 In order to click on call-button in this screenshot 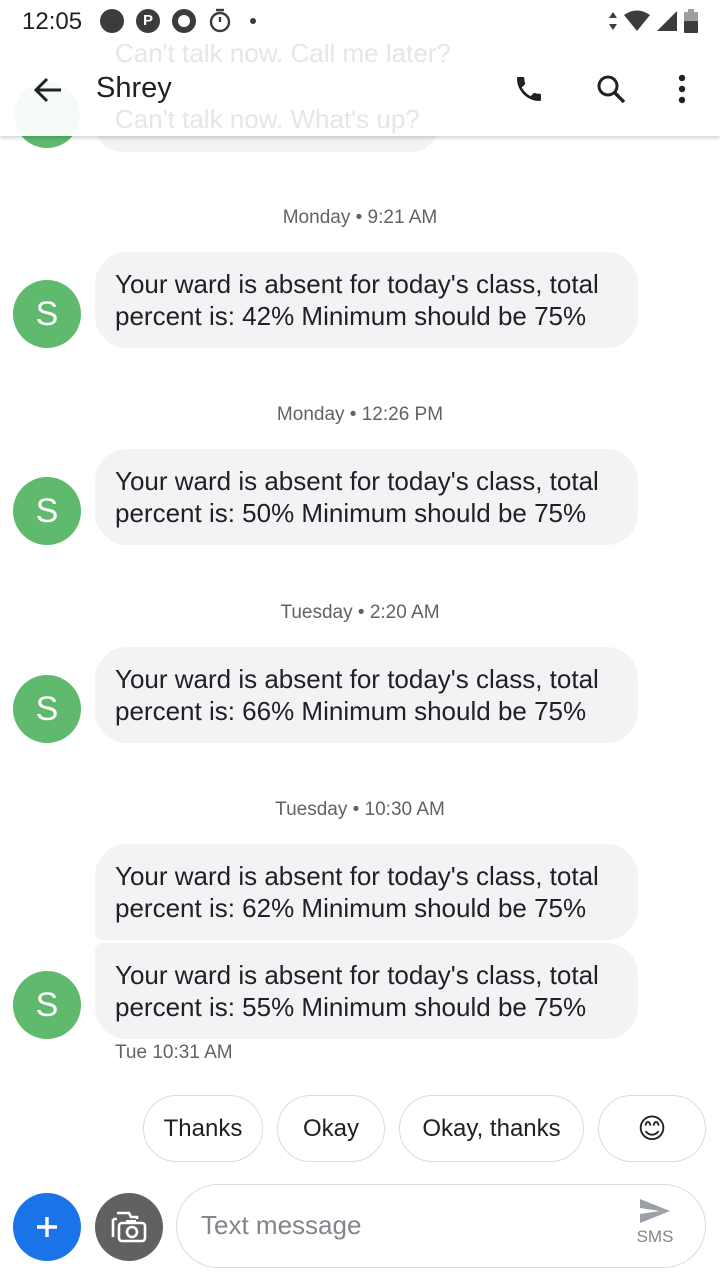, I will do `click(529, 89)`.